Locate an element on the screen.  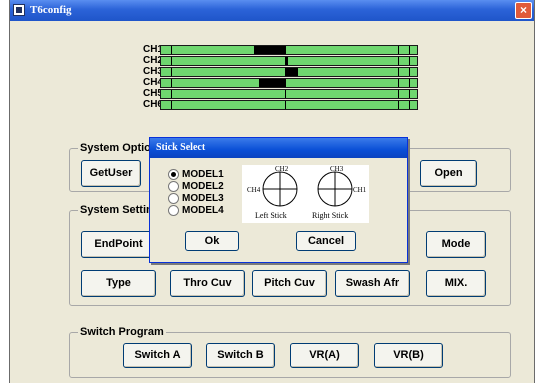
mode-button: Mode is located at coordinates (456, 244).